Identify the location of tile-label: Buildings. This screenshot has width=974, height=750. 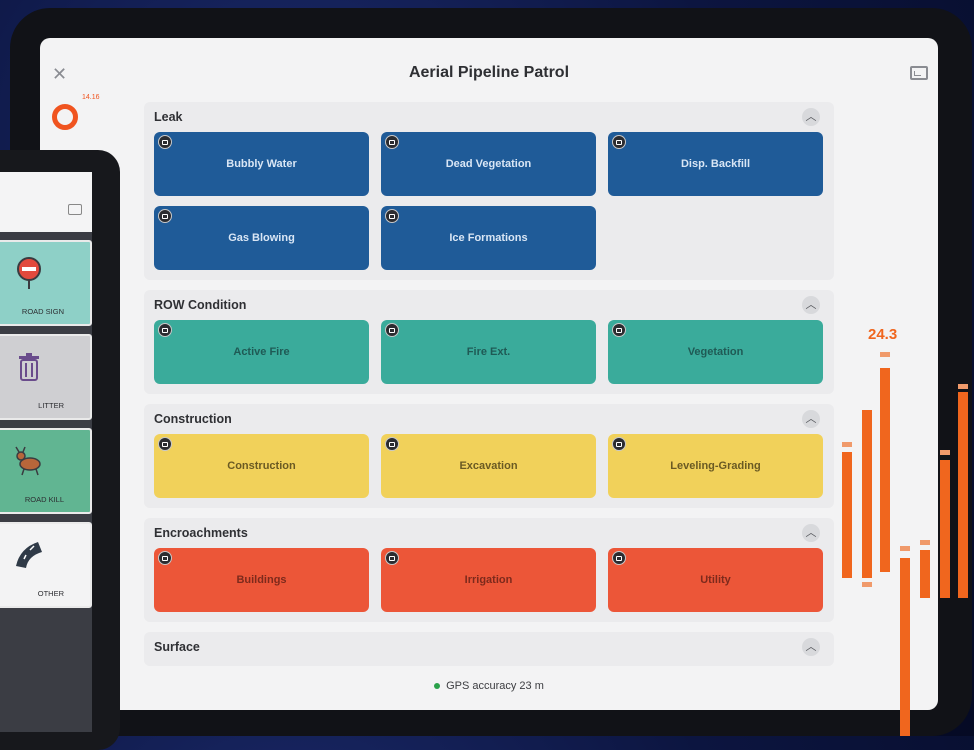
(261, 580).